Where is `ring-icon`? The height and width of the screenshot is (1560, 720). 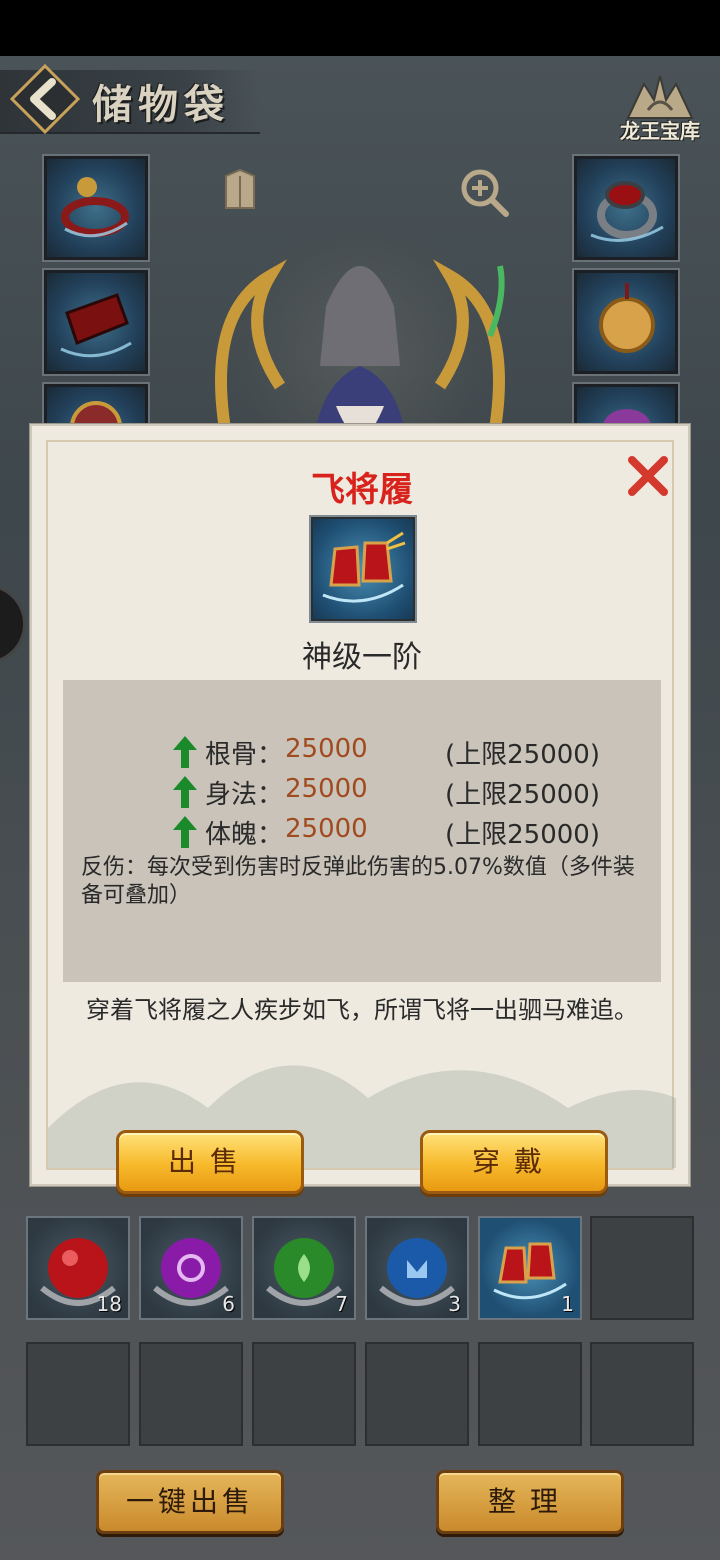 ring-icon is located at coordinates (627, 211).